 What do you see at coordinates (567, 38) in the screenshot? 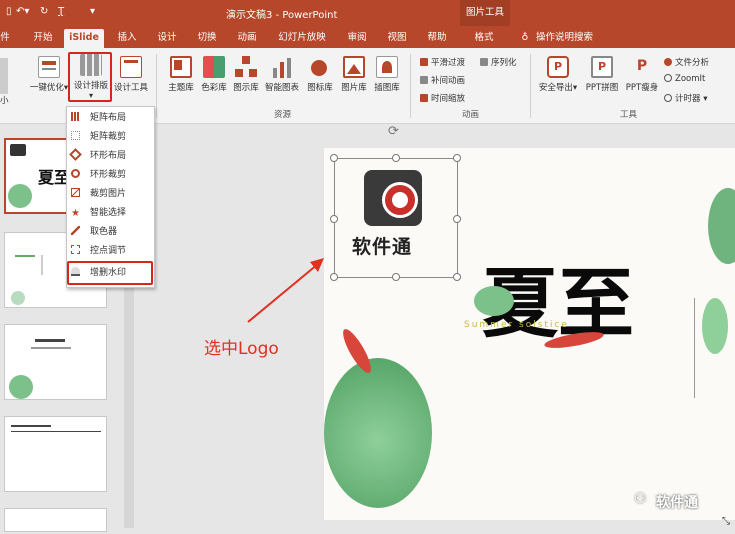
I see `tell-me-search: 操作说明搜索` at bounding box center [567, 38].